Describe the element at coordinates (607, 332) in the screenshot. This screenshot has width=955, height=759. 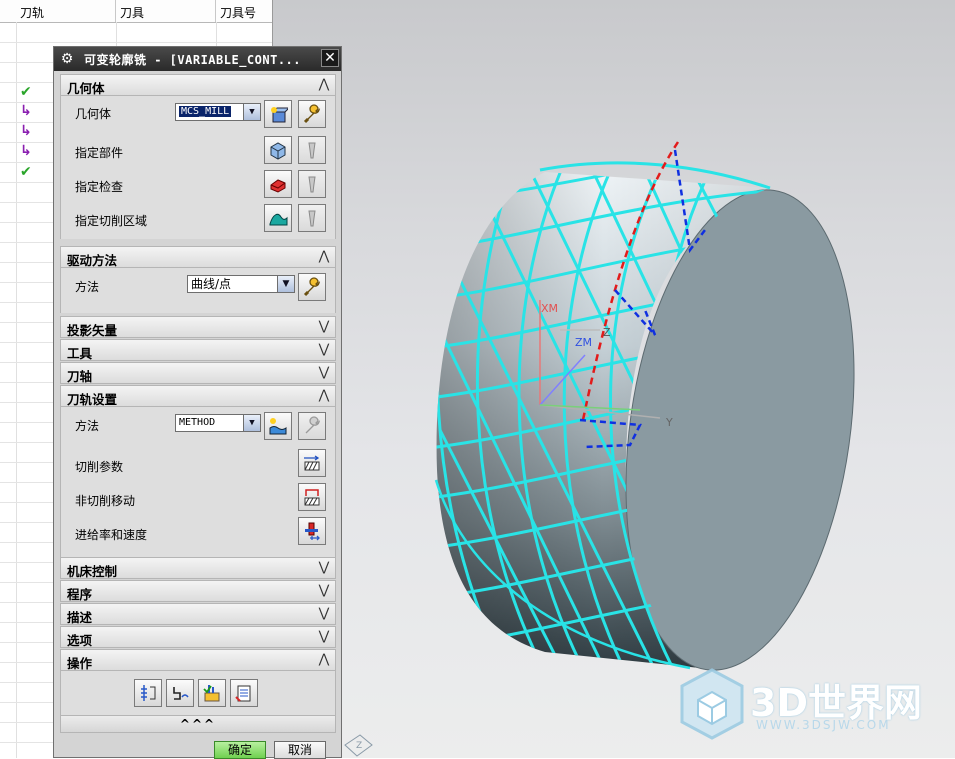
I see `axis-label-z: Z` at that location.